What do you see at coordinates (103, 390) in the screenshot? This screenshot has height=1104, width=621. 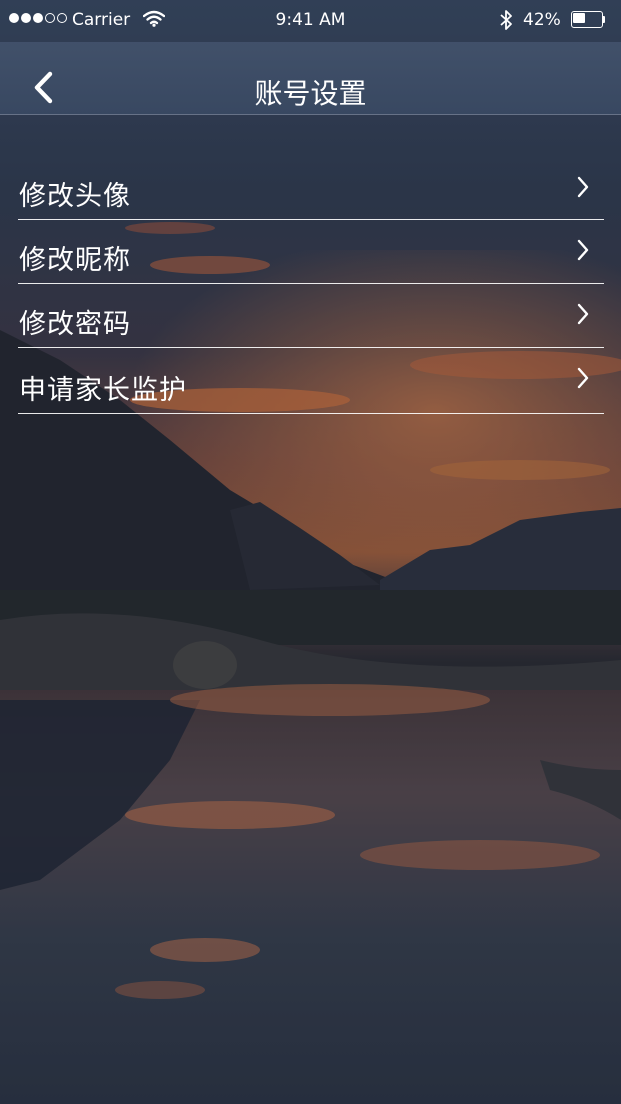 I see `menu-item-label: 申请家长监护` at bounding box center [103, 390].